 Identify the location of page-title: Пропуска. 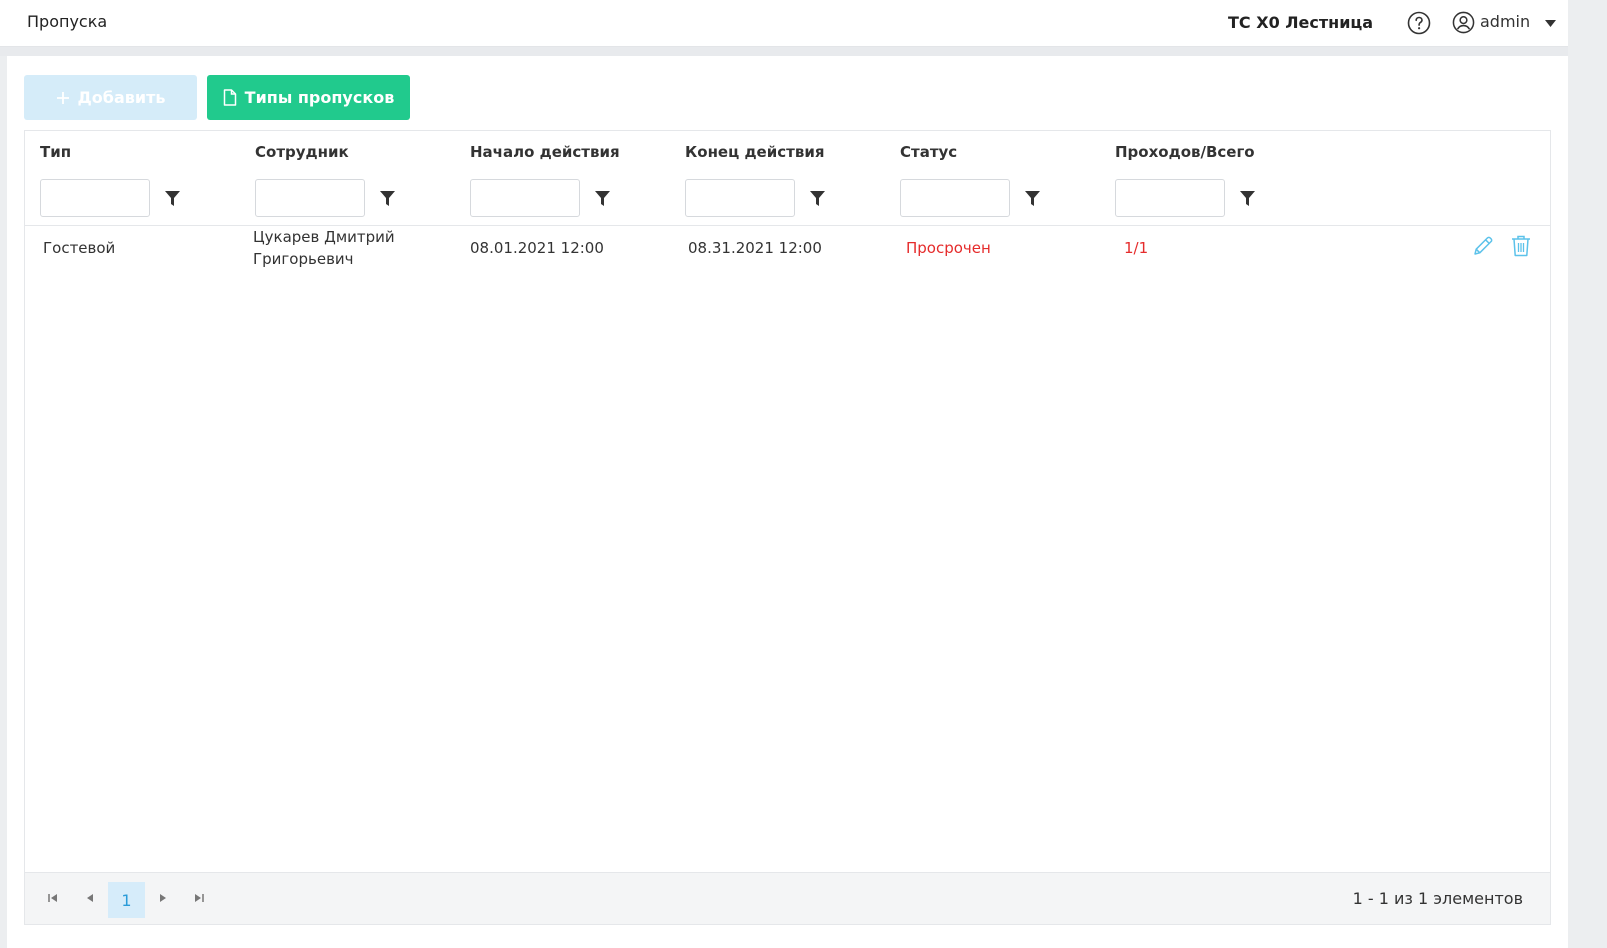
(67, 21).